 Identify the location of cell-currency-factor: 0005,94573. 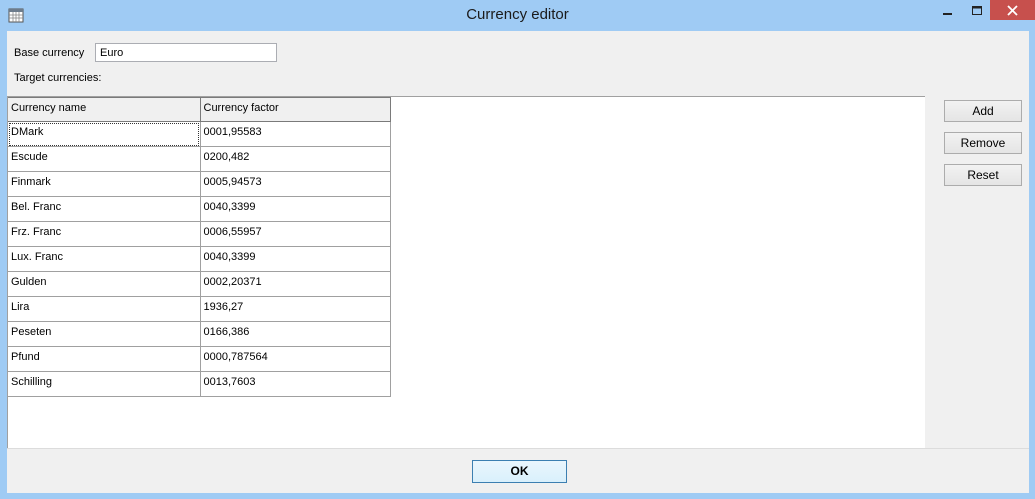
(295, 184).